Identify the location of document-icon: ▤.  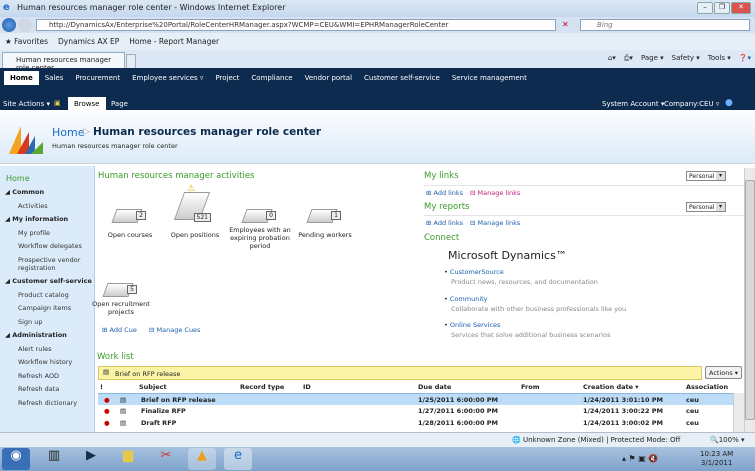
(123, 423).